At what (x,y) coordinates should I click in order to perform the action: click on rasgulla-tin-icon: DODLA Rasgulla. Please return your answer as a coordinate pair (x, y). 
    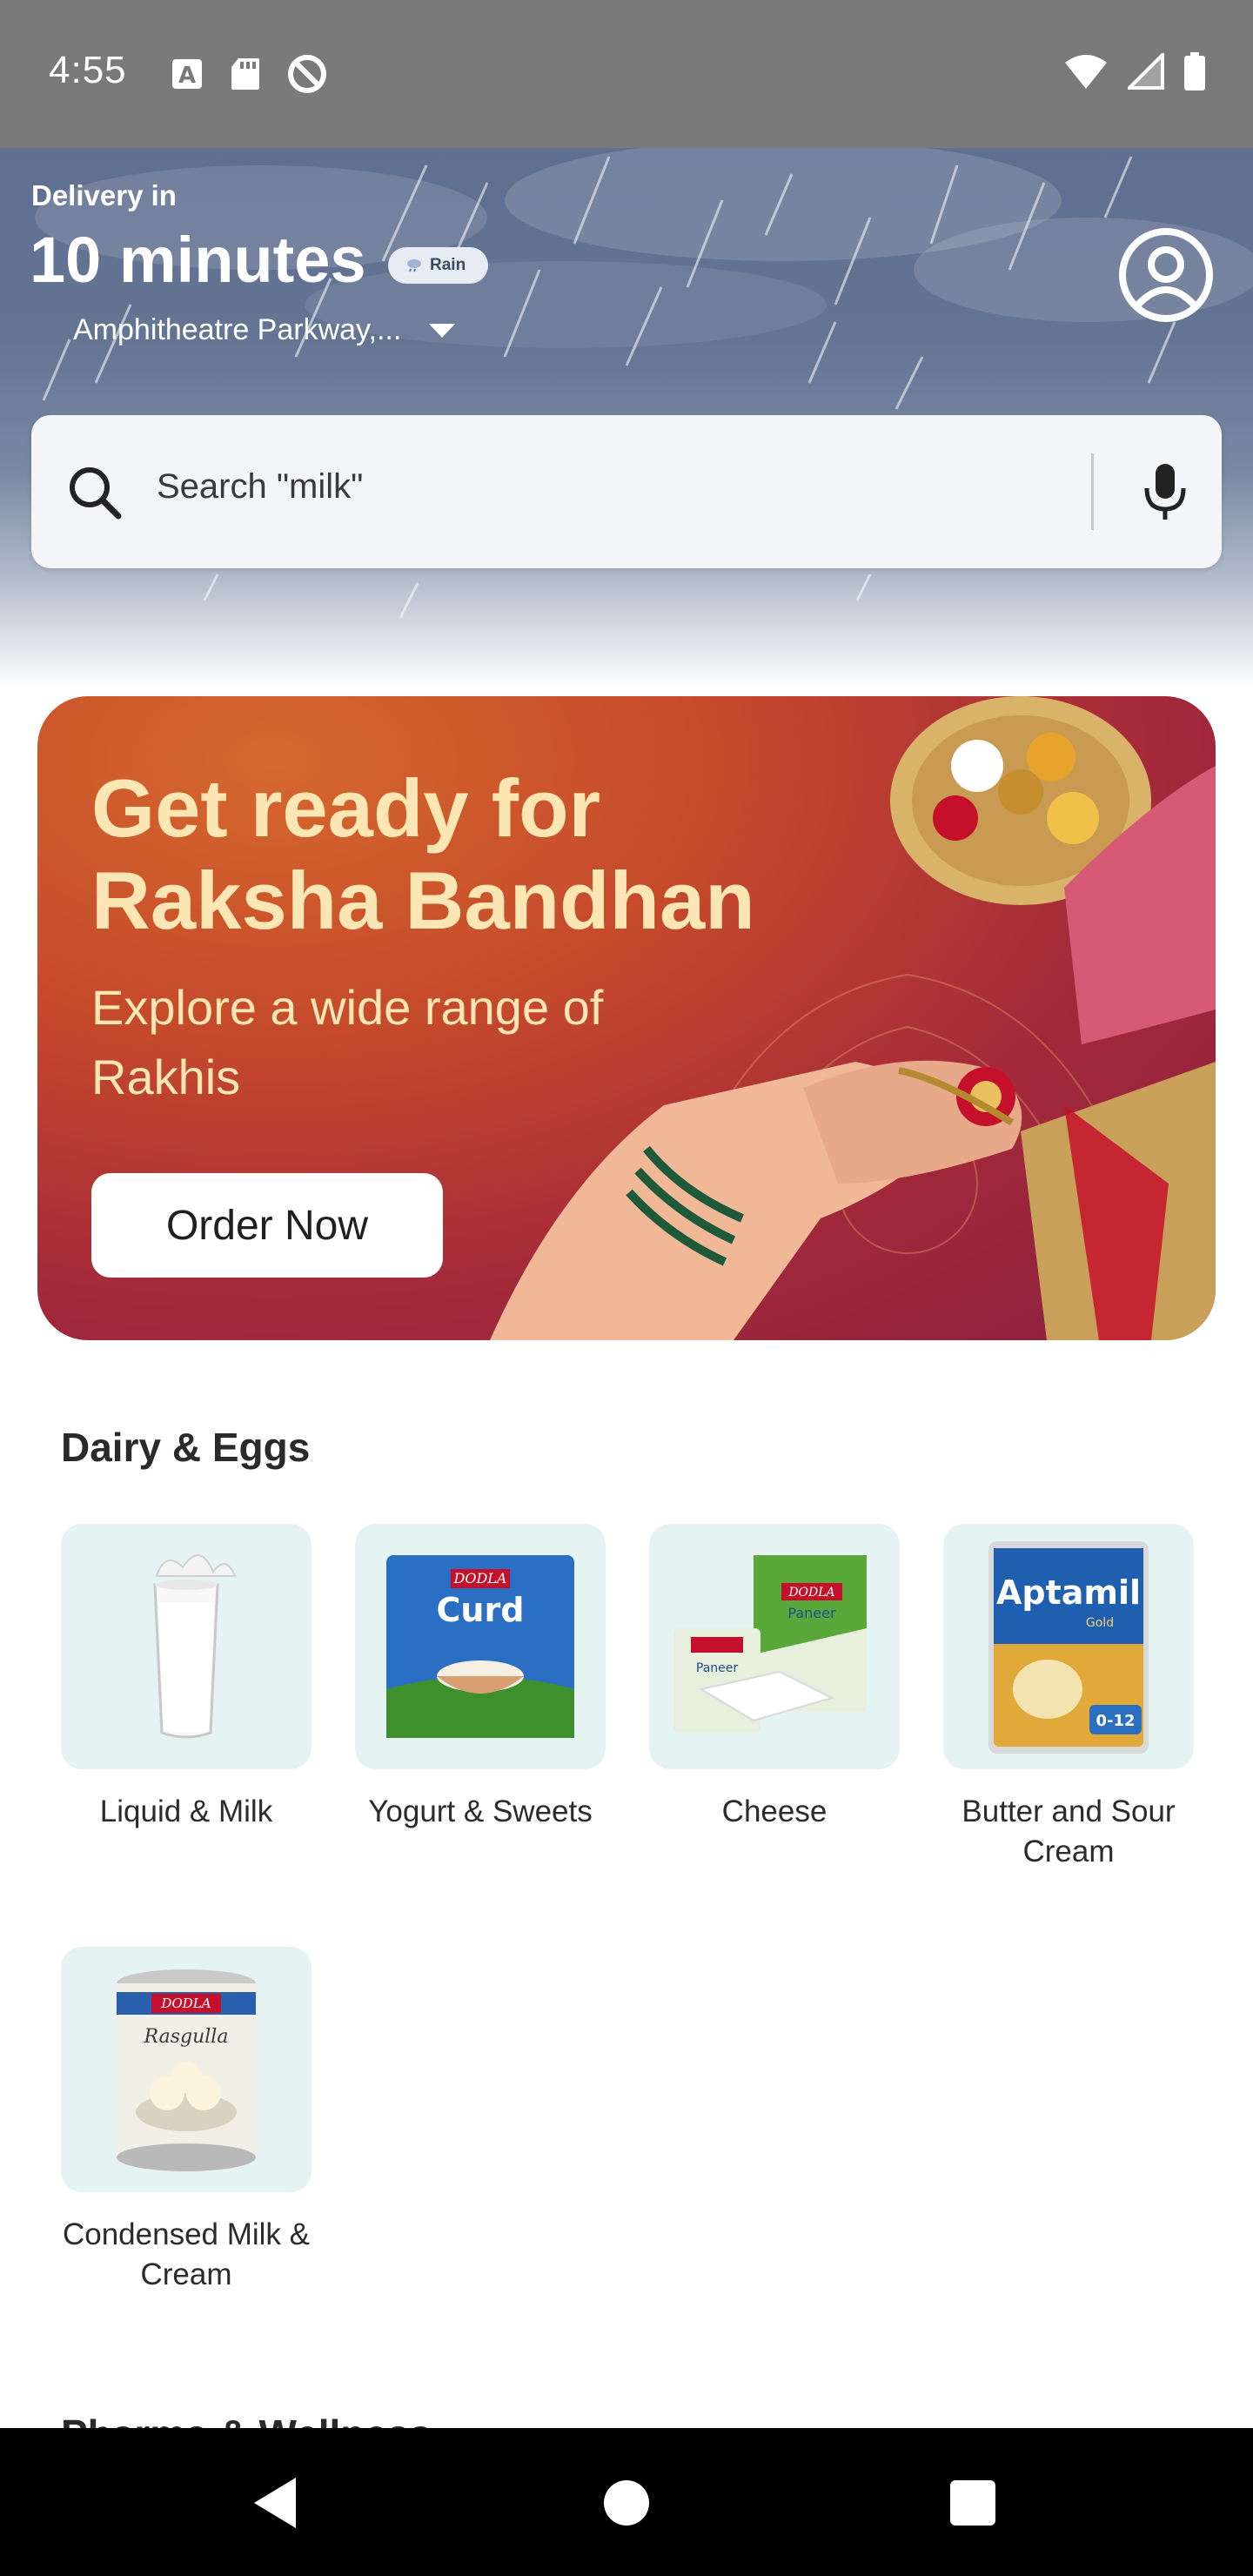
    Looking at the image, I should click on (186, 2070).